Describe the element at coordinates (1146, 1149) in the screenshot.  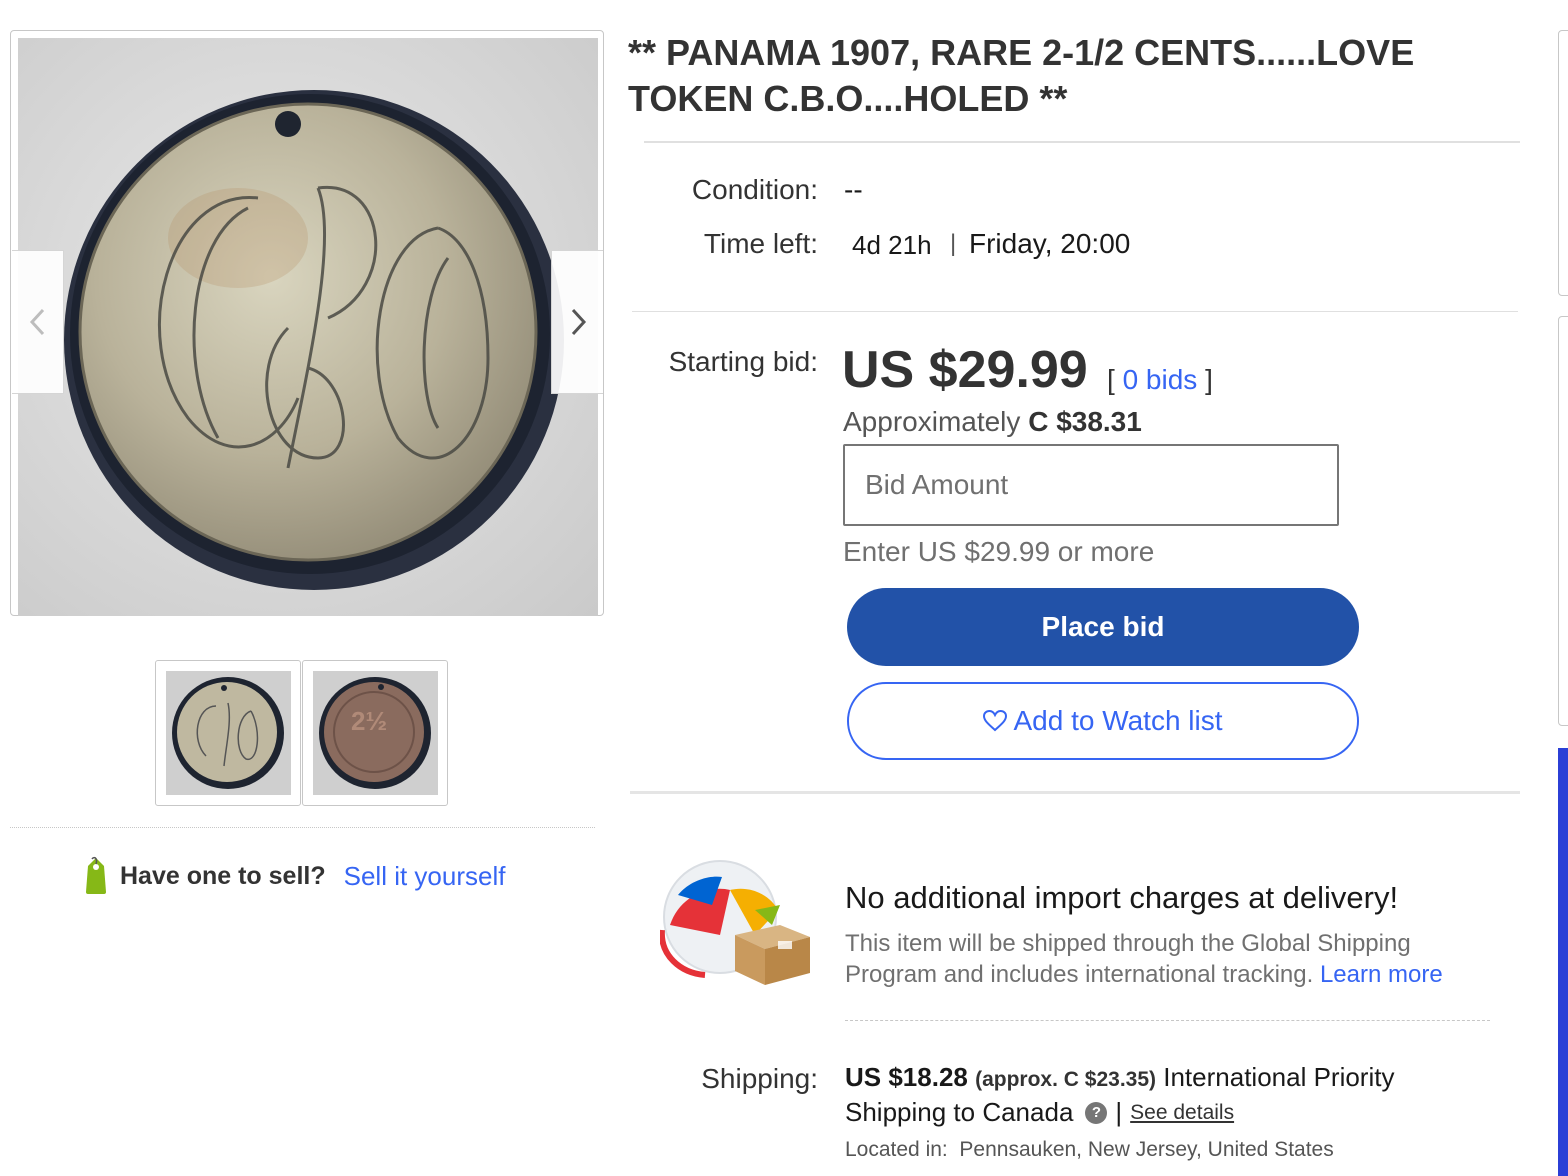
I see `located-value: Pennsauken, New Jersey, United States` at that location.